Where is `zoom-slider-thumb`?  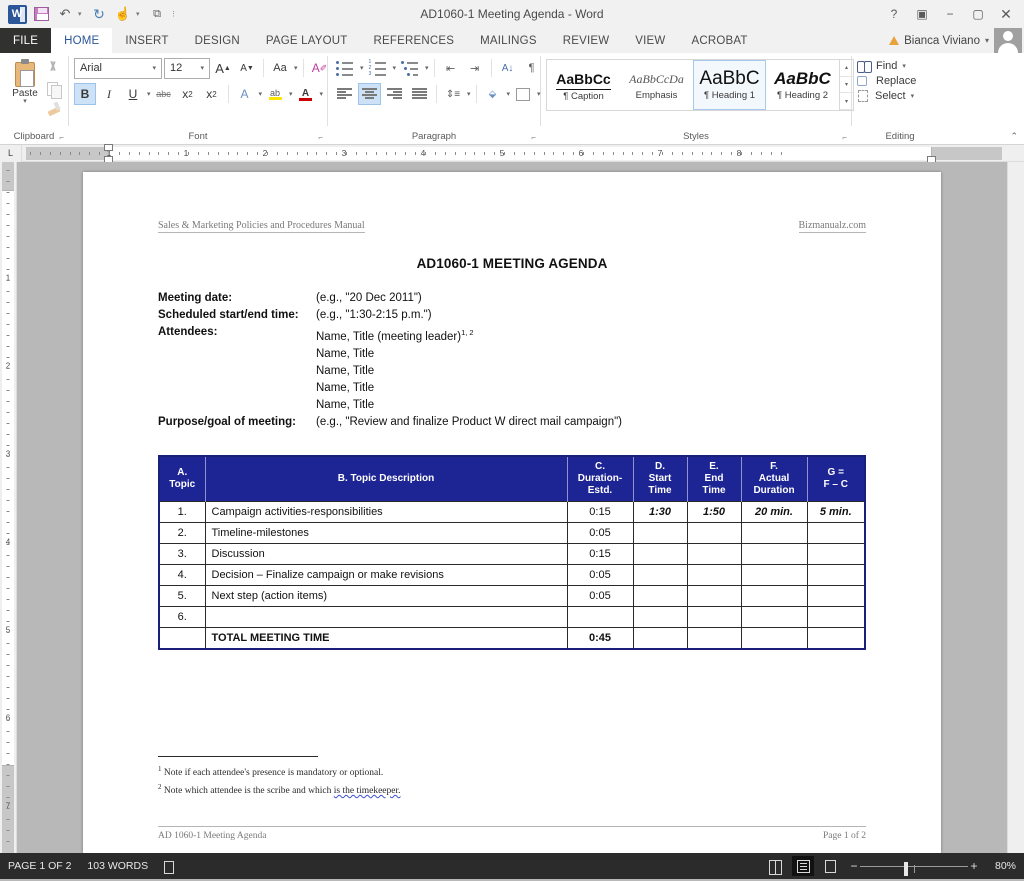
zoom-slider-thumb is located at coordinates (906, 869).